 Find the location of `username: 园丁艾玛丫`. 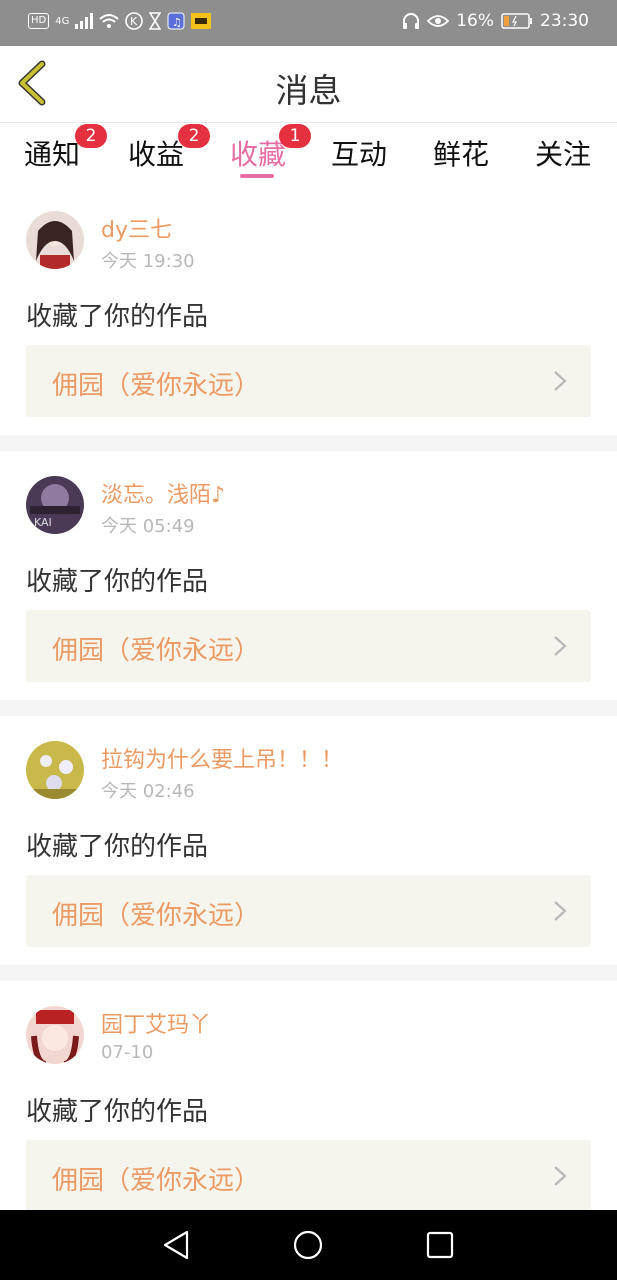

username: 园丁艾玛丫 is located at coordinates (156, 1023).